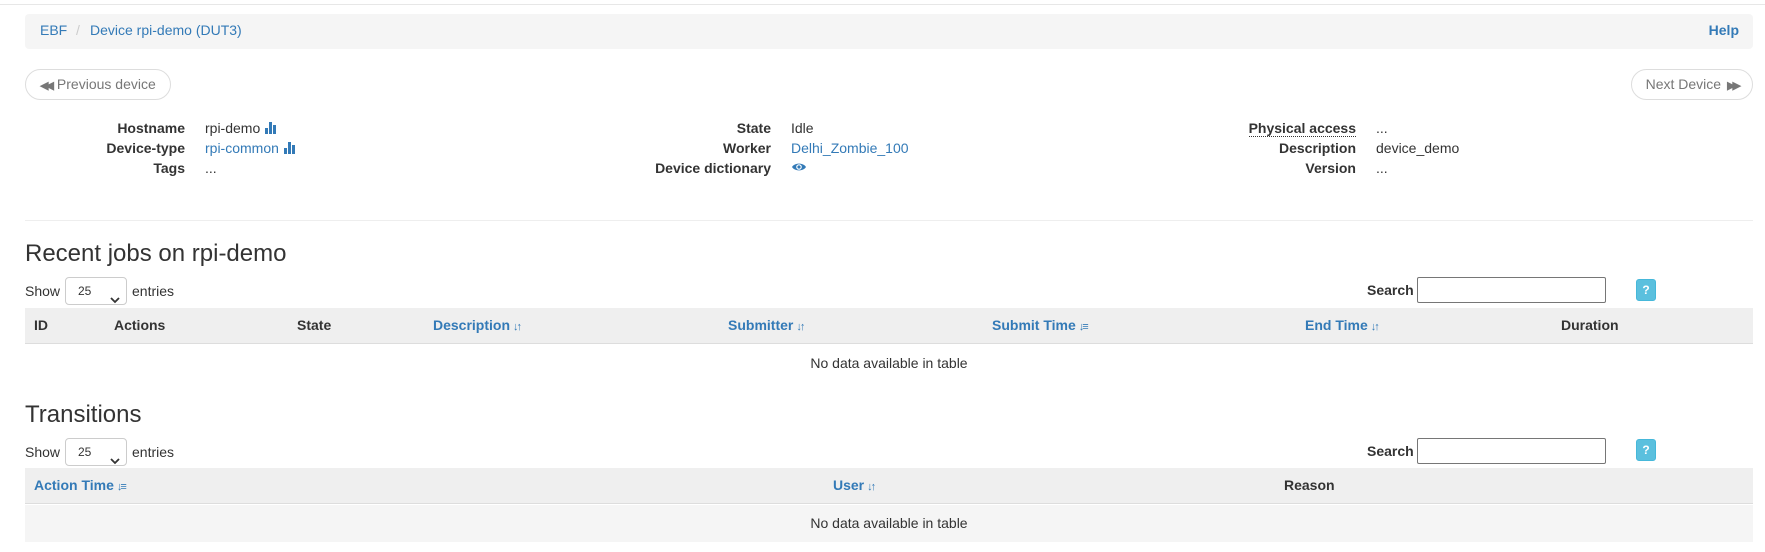 The height and width of the screenshot is (552, 1765). What do you see at coordinates (882, 2) in the screenshot?
I see `top-nav-border` at bounding box center [882, 2].